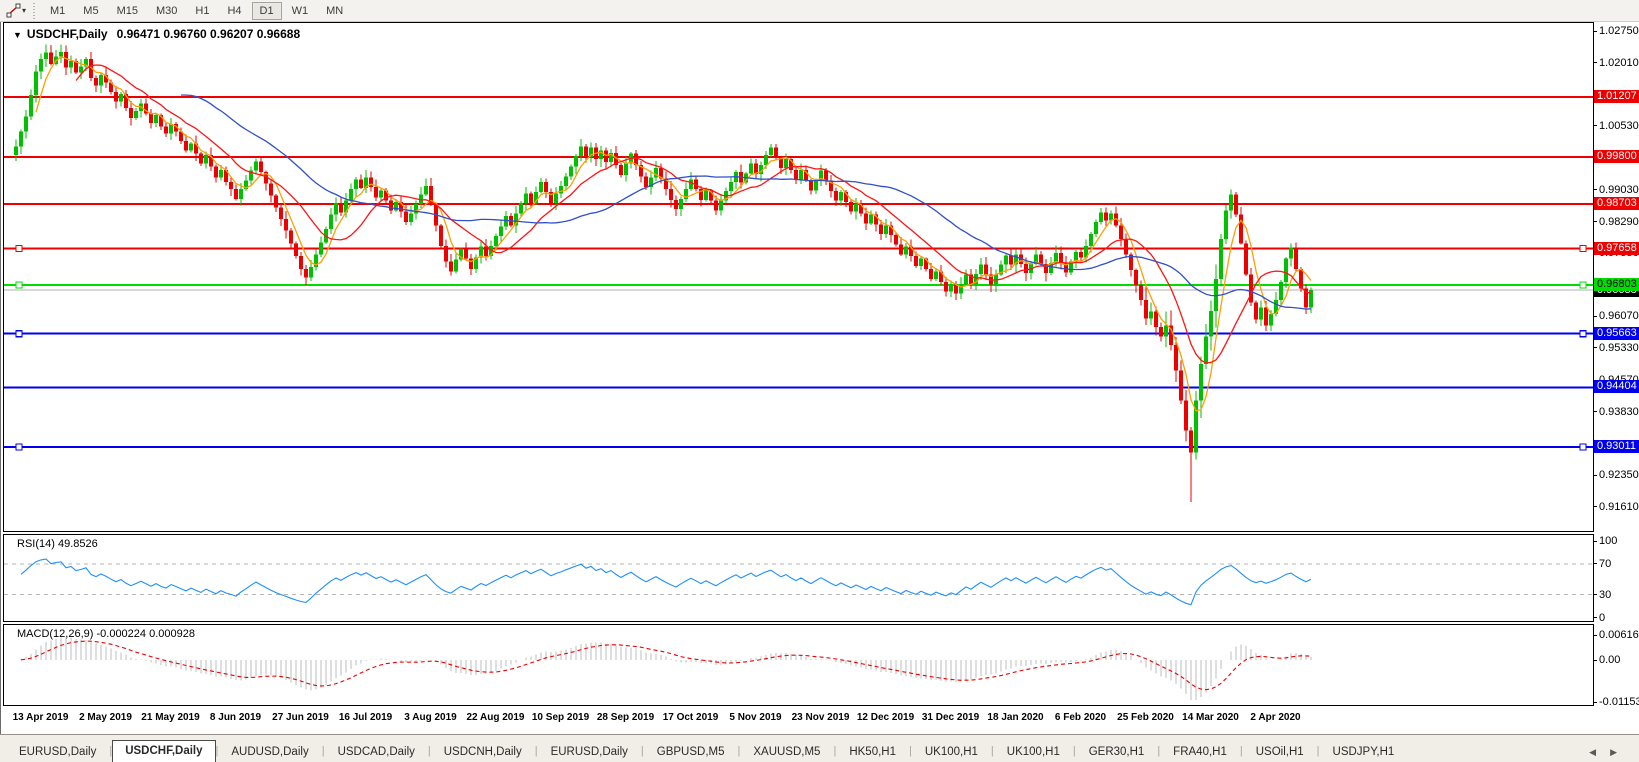  I want to click on date-axis-label: 23 Nov 2019, so click(820, 717).